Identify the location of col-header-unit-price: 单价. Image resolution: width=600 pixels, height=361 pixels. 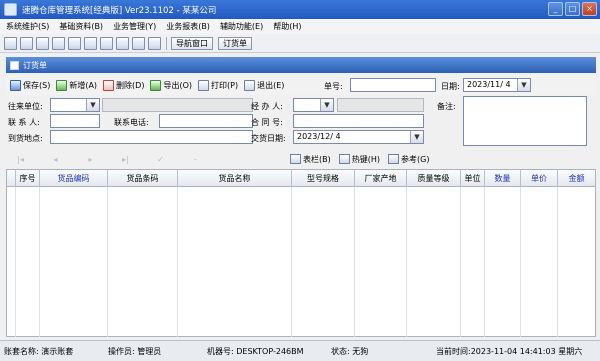
(539, 178).